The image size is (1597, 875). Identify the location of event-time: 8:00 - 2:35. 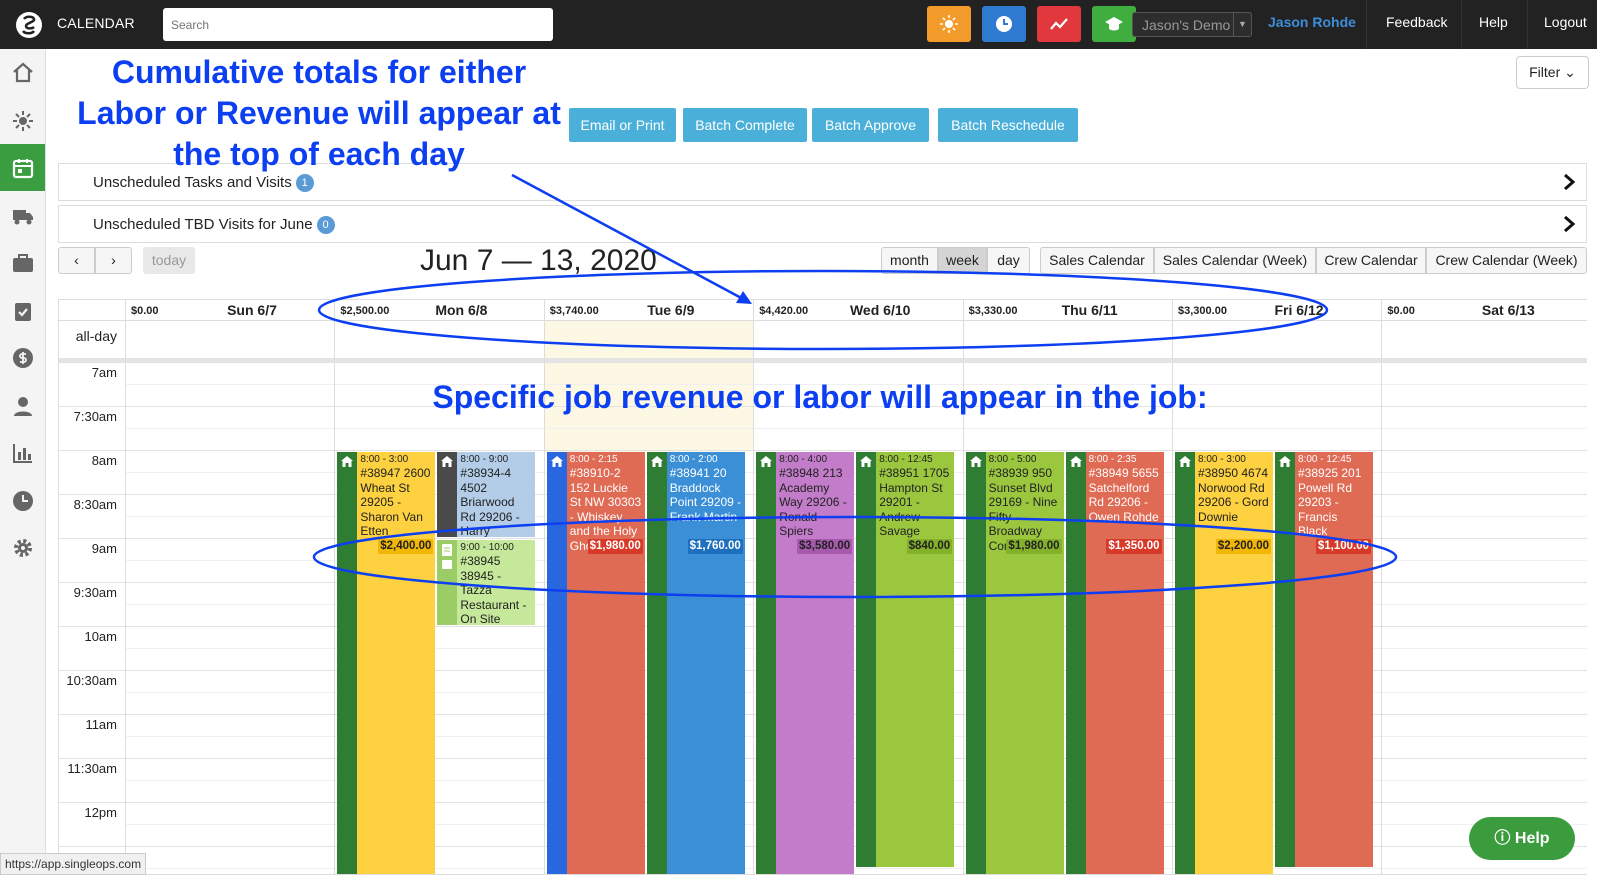
(1112, 459).